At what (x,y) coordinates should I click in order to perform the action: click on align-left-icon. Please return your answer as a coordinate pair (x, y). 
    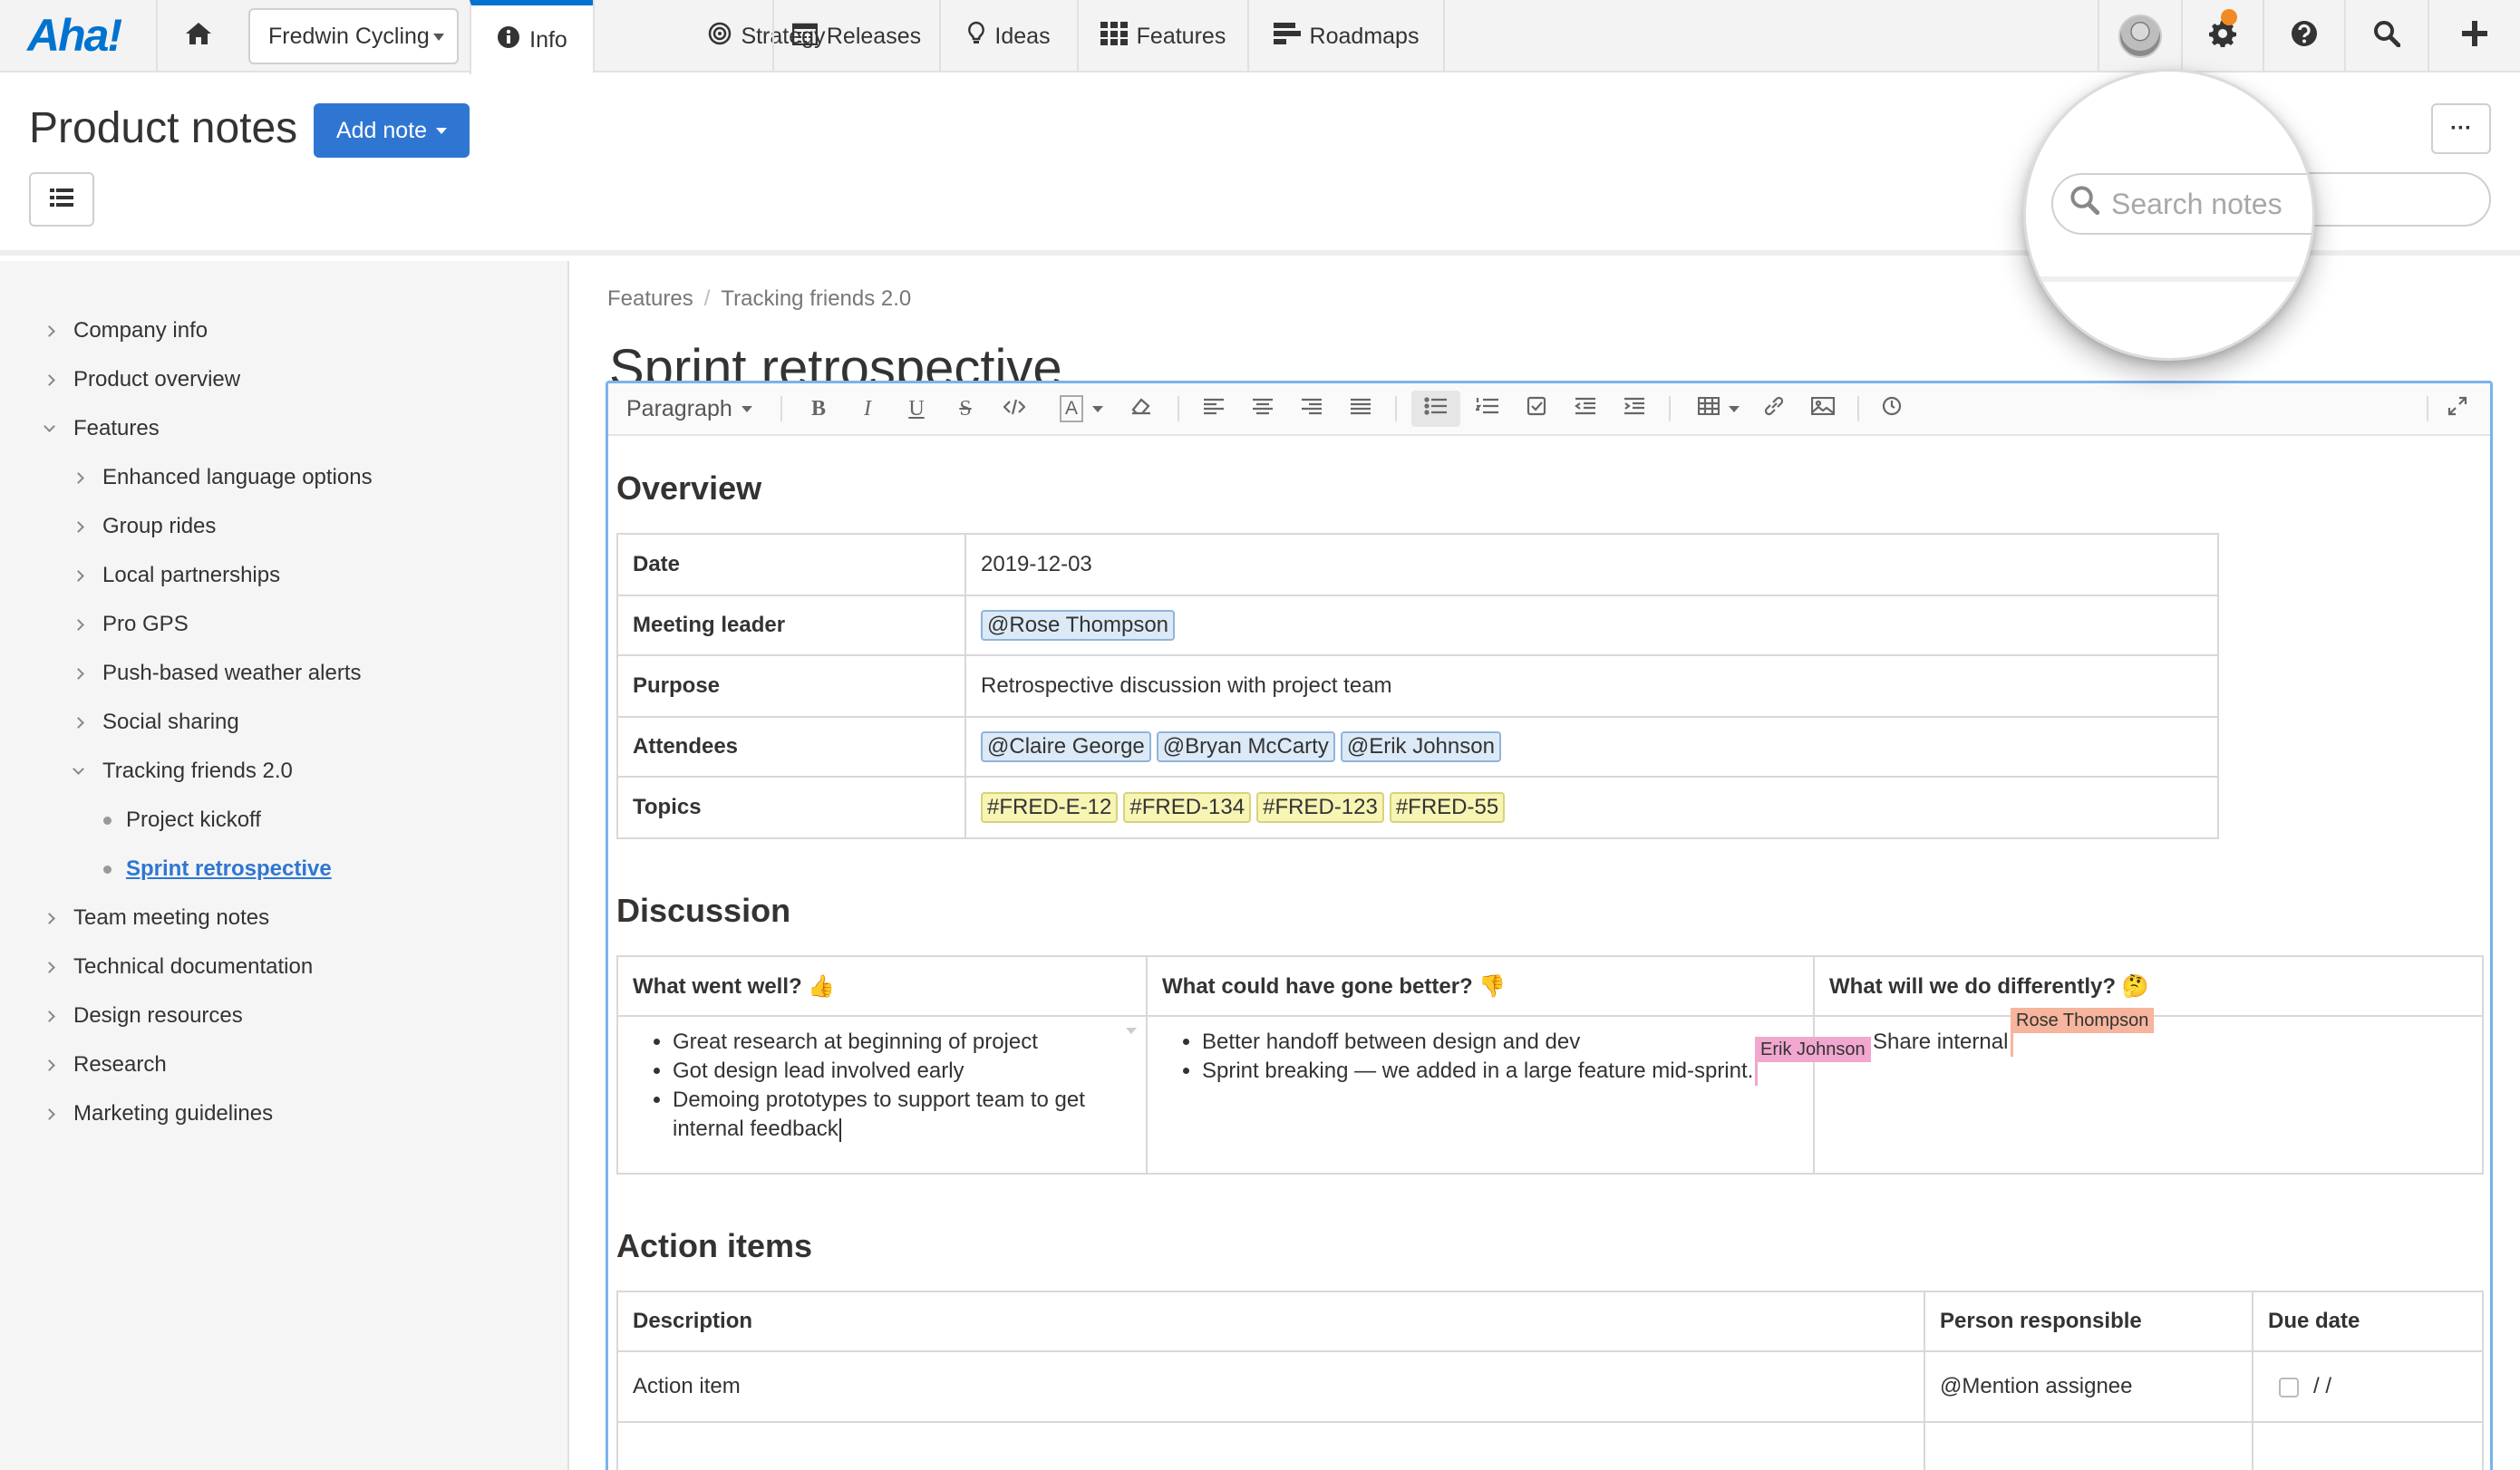
    Looking at the image, I should click on (1214, 408).